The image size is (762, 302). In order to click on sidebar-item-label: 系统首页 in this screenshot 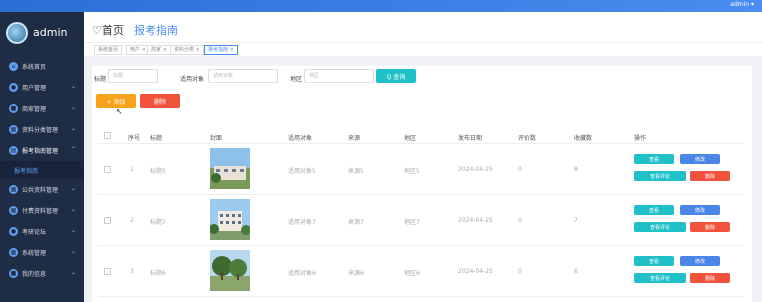, I will do `click(34, 67)`.